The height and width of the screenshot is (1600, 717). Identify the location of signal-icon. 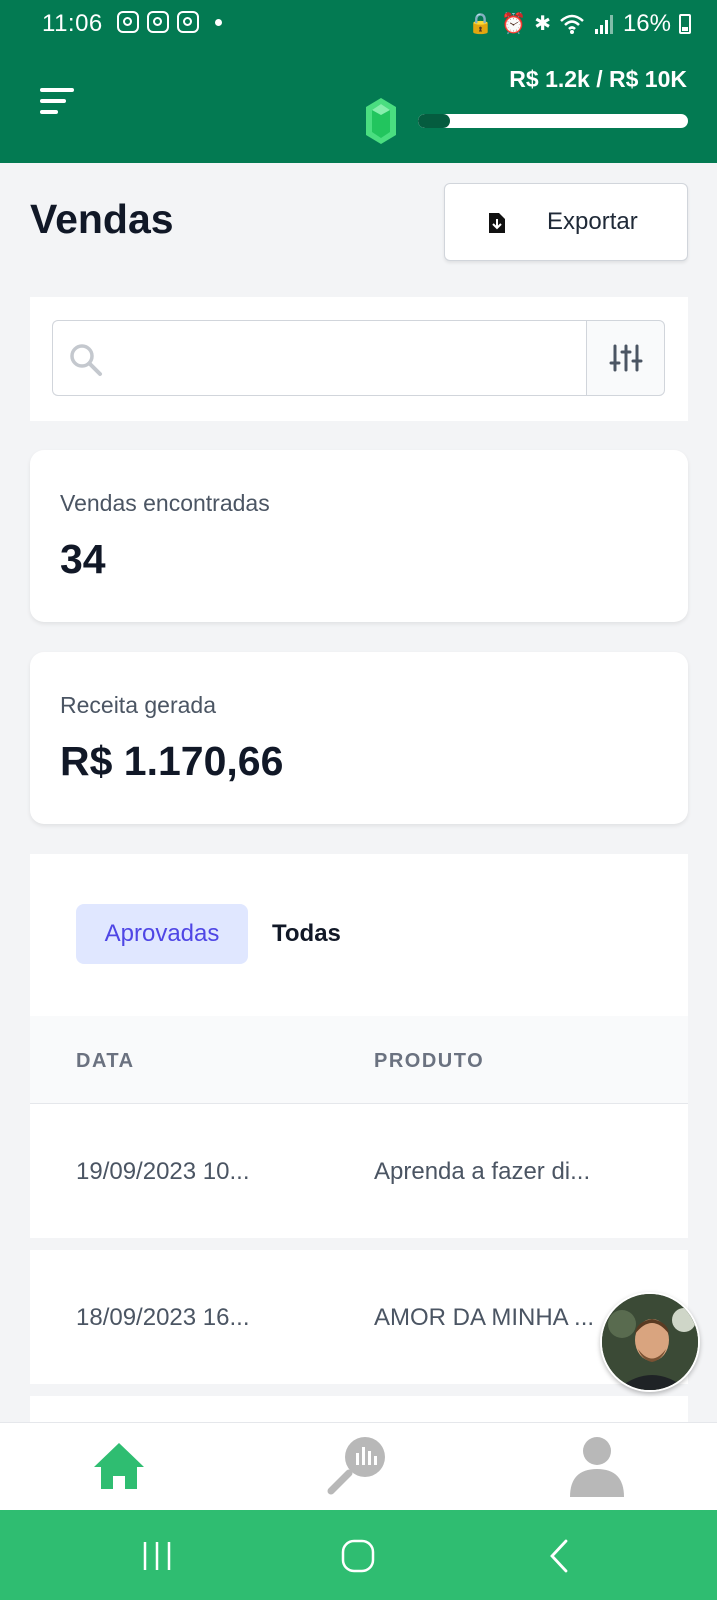
(604, 24).